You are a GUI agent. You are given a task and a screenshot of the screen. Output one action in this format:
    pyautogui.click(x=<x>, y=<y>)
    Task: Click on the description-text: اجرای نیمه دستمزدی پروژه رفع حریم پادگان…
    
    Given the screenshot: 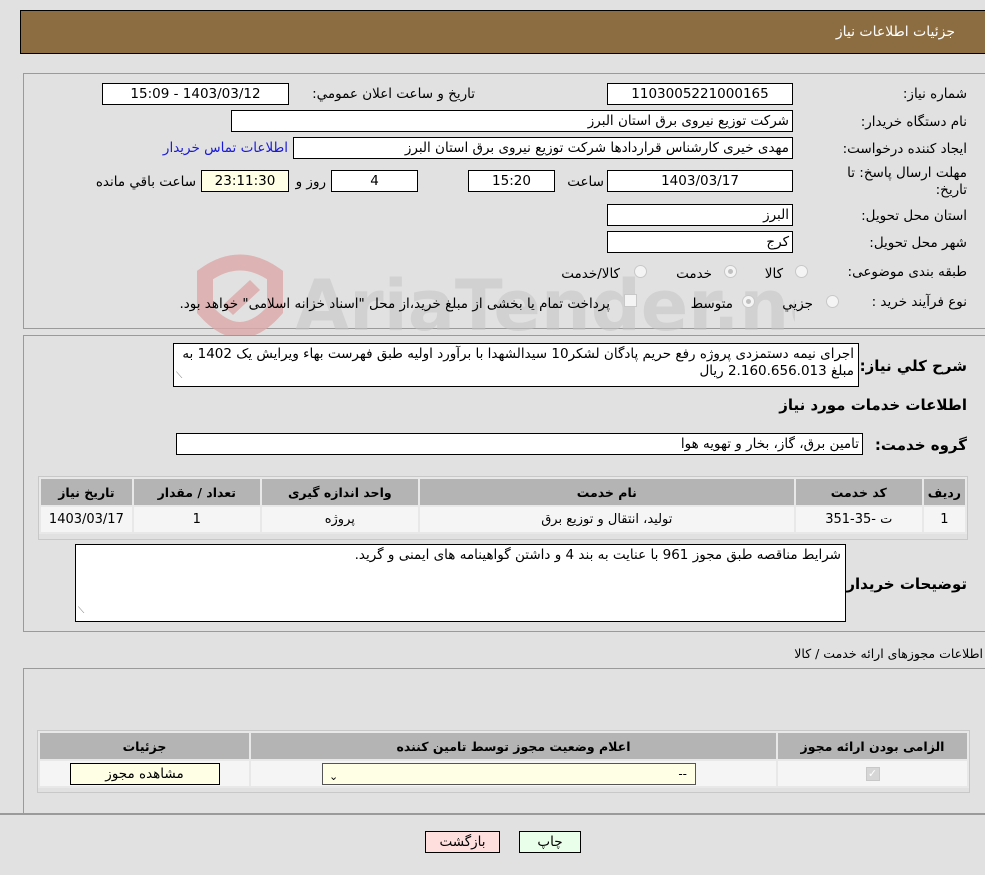 What is the action you would take?
    pyautogui.click(x=518, y=362)
    